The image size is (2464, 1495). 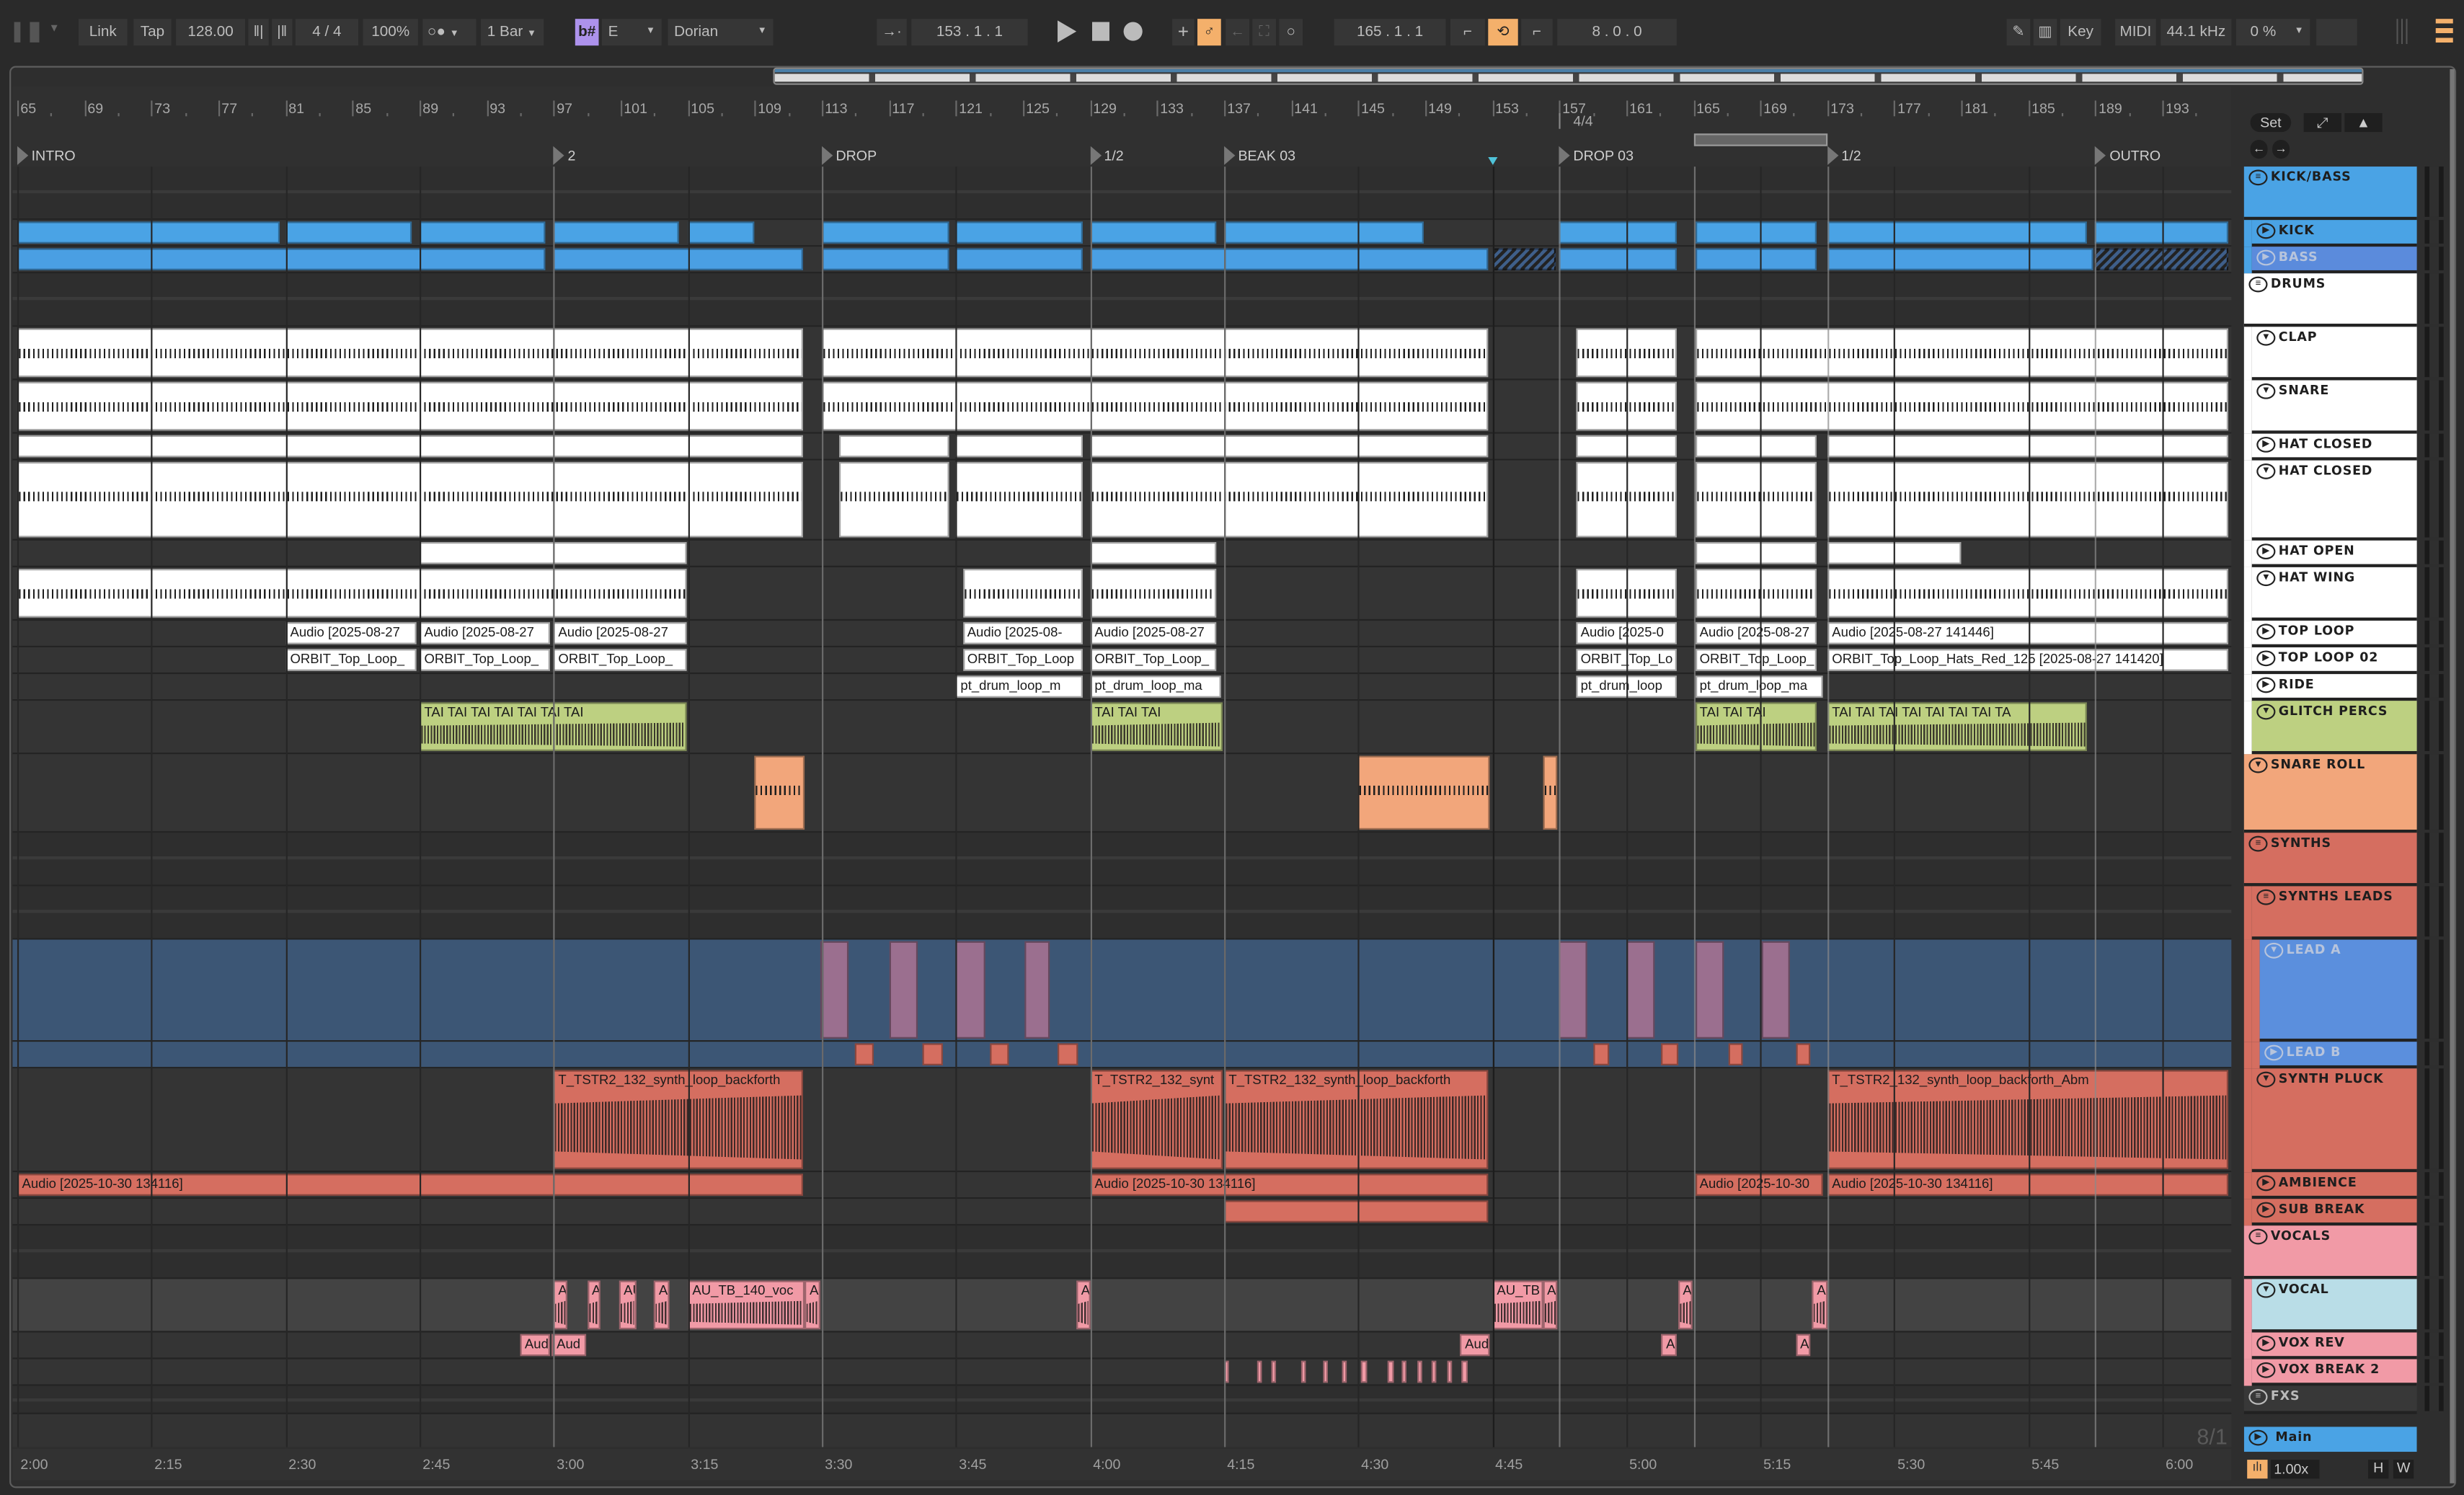 What do you see at coordinates (662, 1305) in the screenshot?
I see `clip: AU` at bounding box center [662, 1305].